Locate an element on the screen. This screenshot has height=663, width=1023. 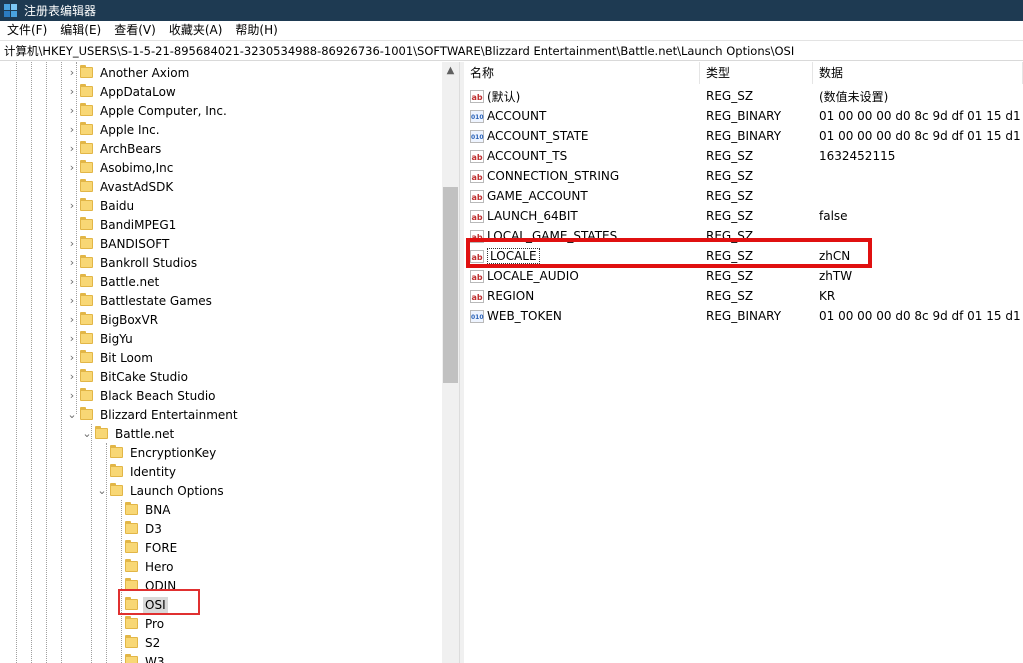
tree-node: › ArchBears is located at coordinates (114, 148).